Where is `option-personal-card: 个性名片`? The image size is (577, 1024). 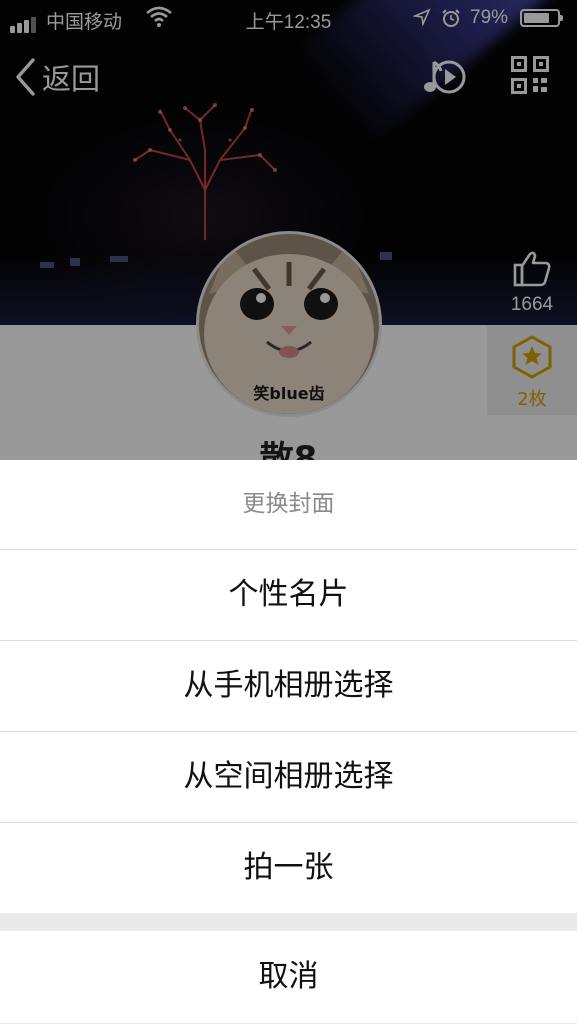 option-personal-card: 个性名片 is located at coordinates (288, 595).